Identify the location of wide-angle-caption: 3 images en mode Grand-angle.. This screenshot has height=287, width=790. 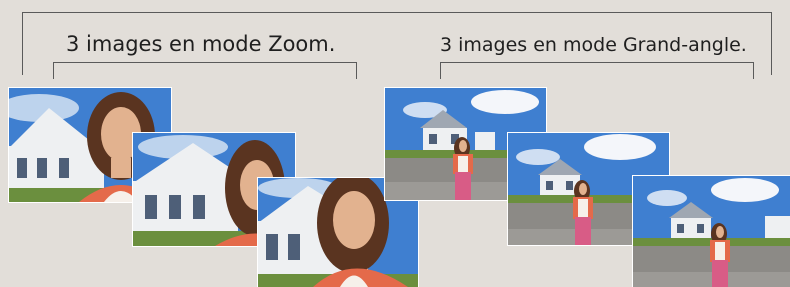
(593, 45).